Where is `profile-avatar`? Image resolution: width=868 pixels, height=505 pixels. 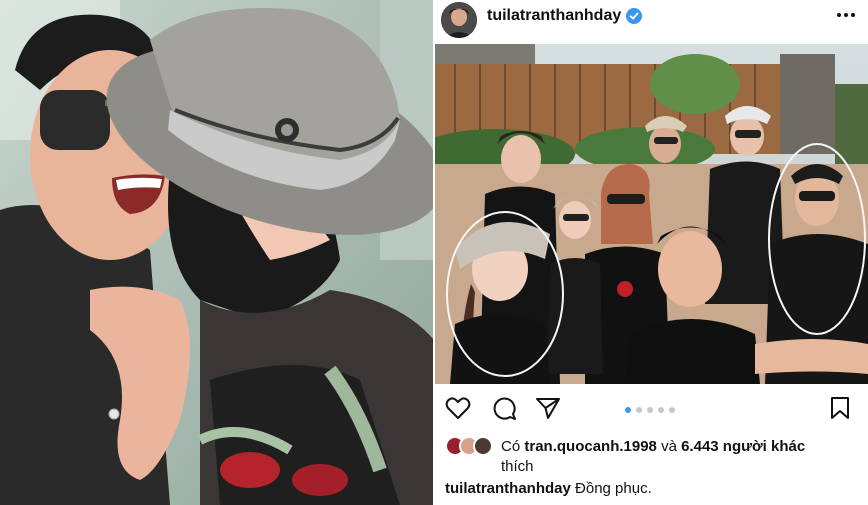
profile-avatar is located at coordinates (459, 20).